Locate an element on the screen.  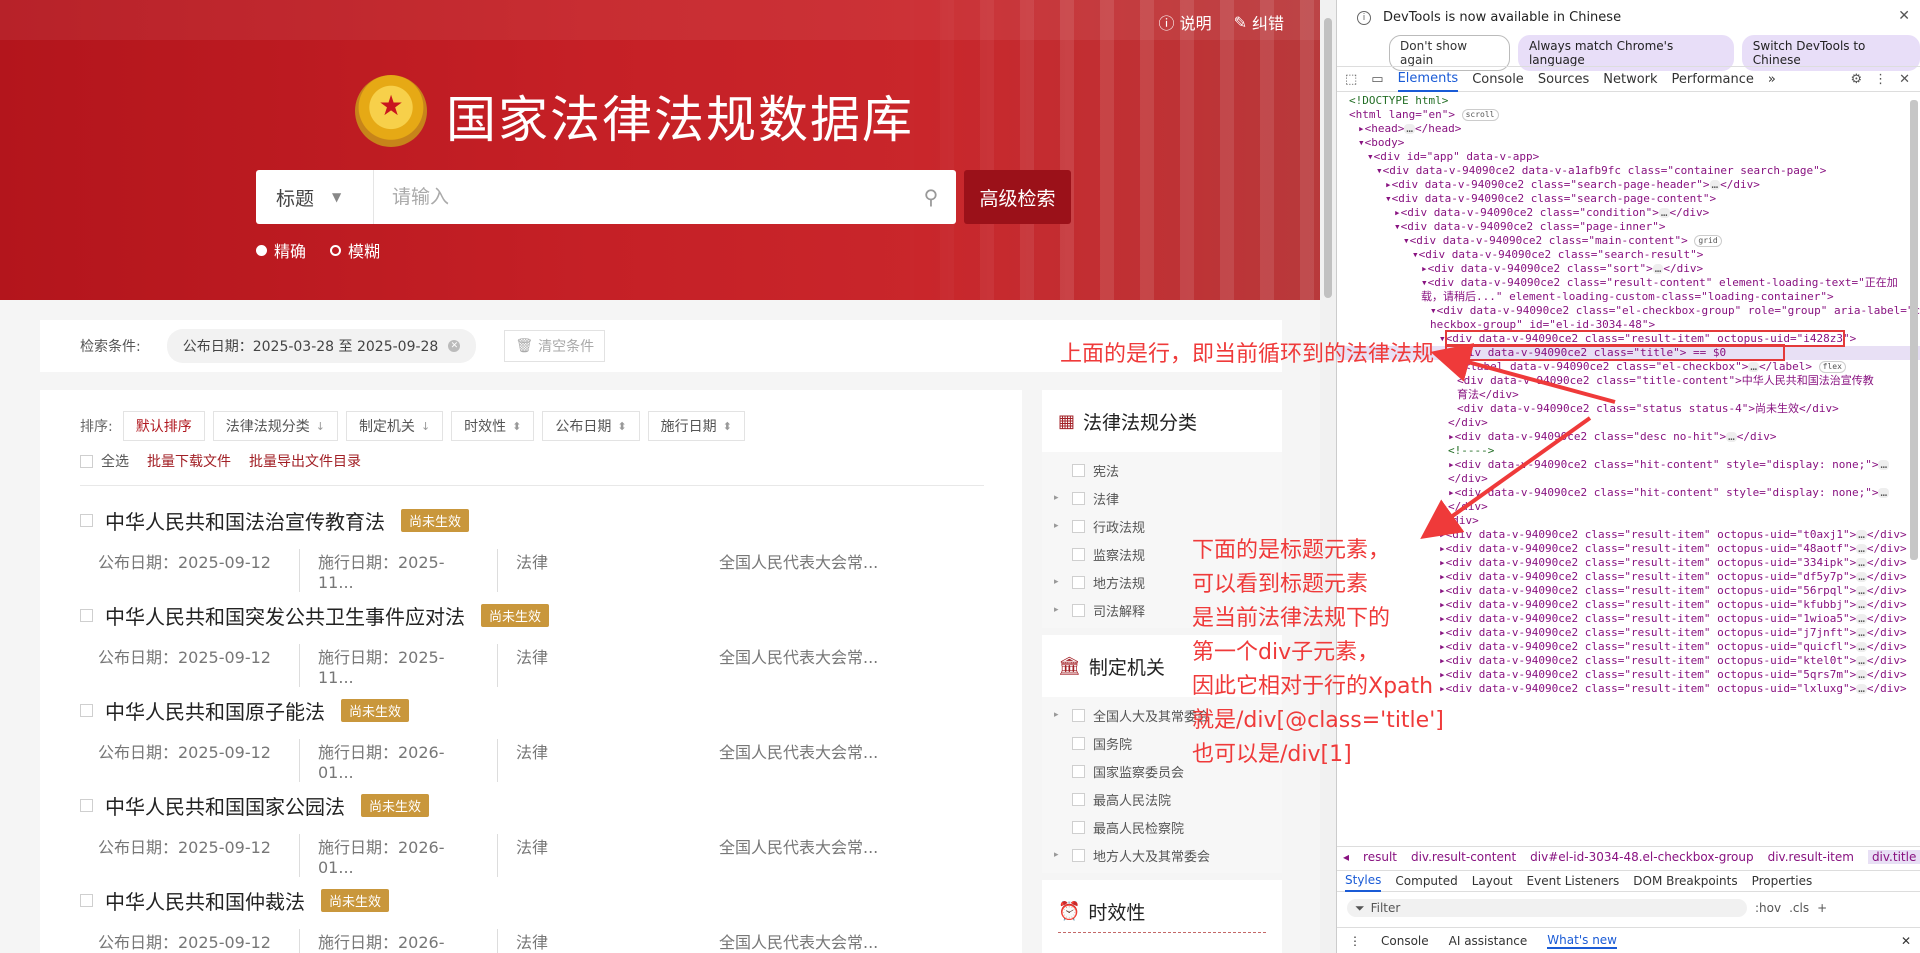
dom-node: <!----> is located at coordinates (1628, 451).